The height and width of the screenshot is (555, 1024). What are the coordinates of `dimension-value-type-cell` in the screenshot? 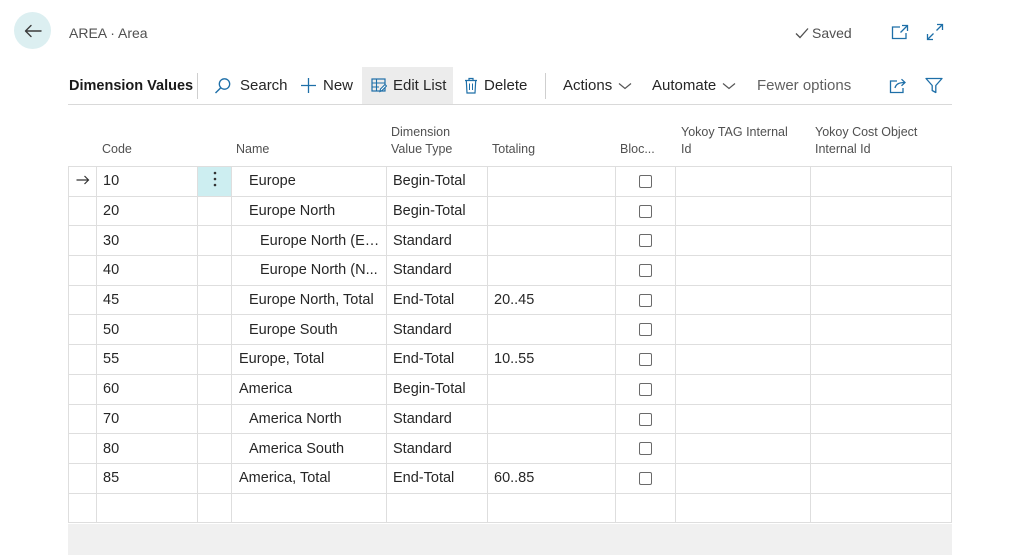 It's located at (437, 508).